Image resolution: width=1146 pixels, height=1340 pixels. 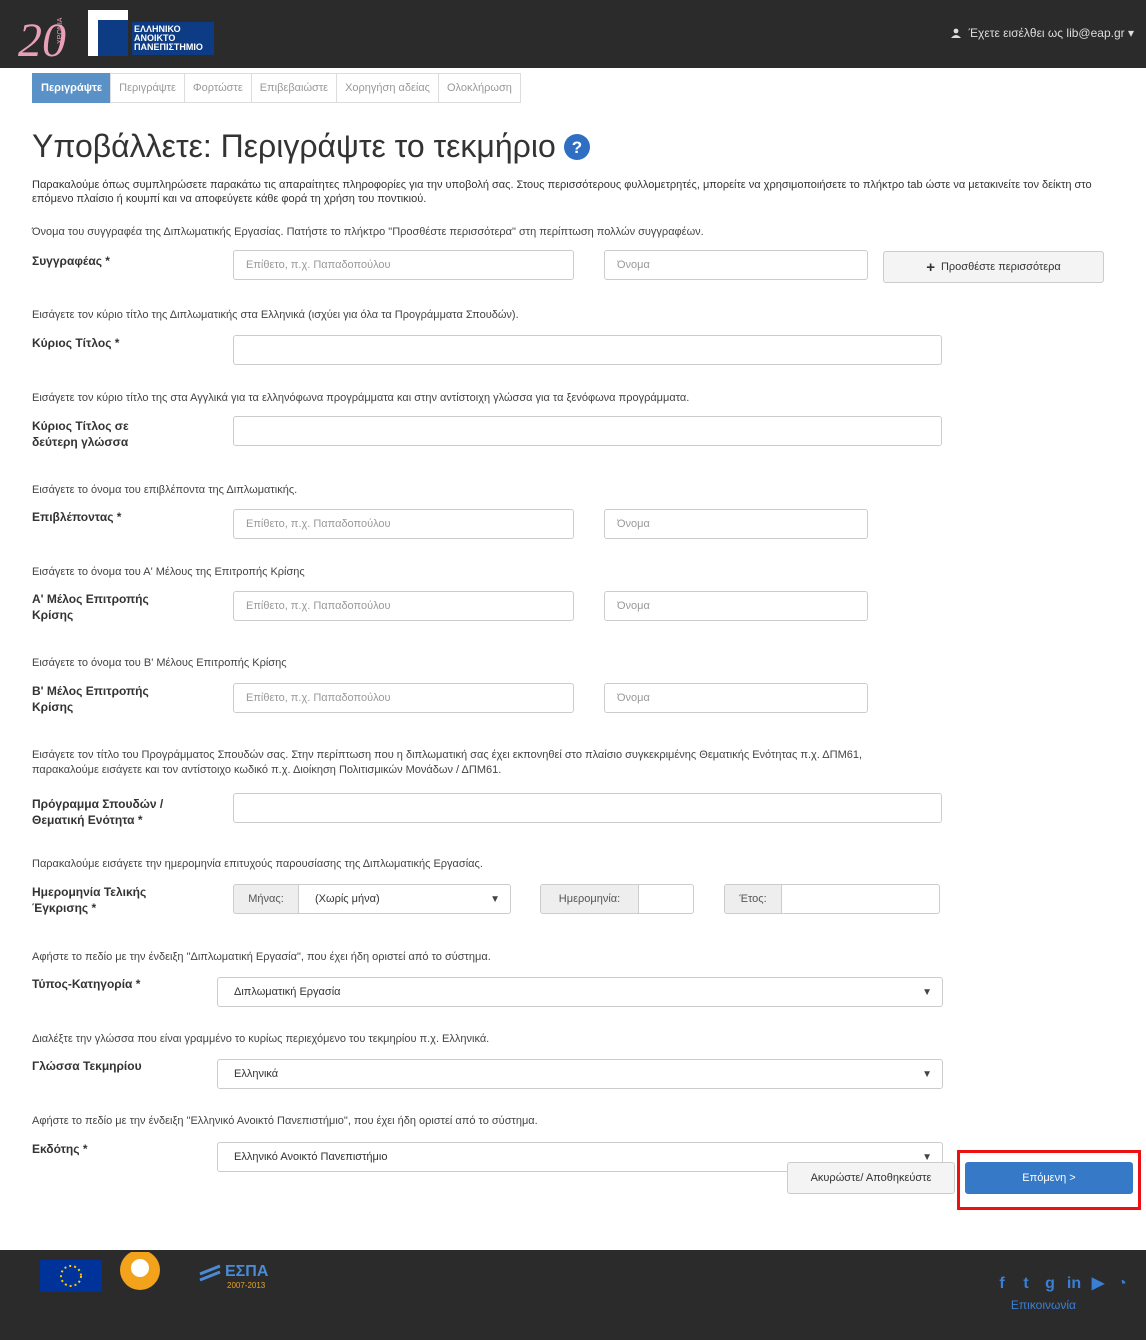 I want to click on brand-line-3: ΠΑΝΕΠΙΣΤΗΜΙΟ, so click(x=168, y=47).